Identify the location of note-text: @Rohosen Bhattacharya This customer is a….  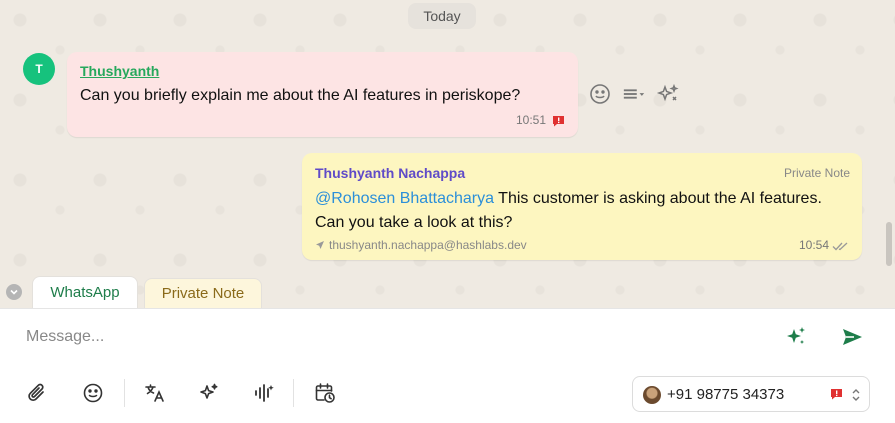
(575, 211).